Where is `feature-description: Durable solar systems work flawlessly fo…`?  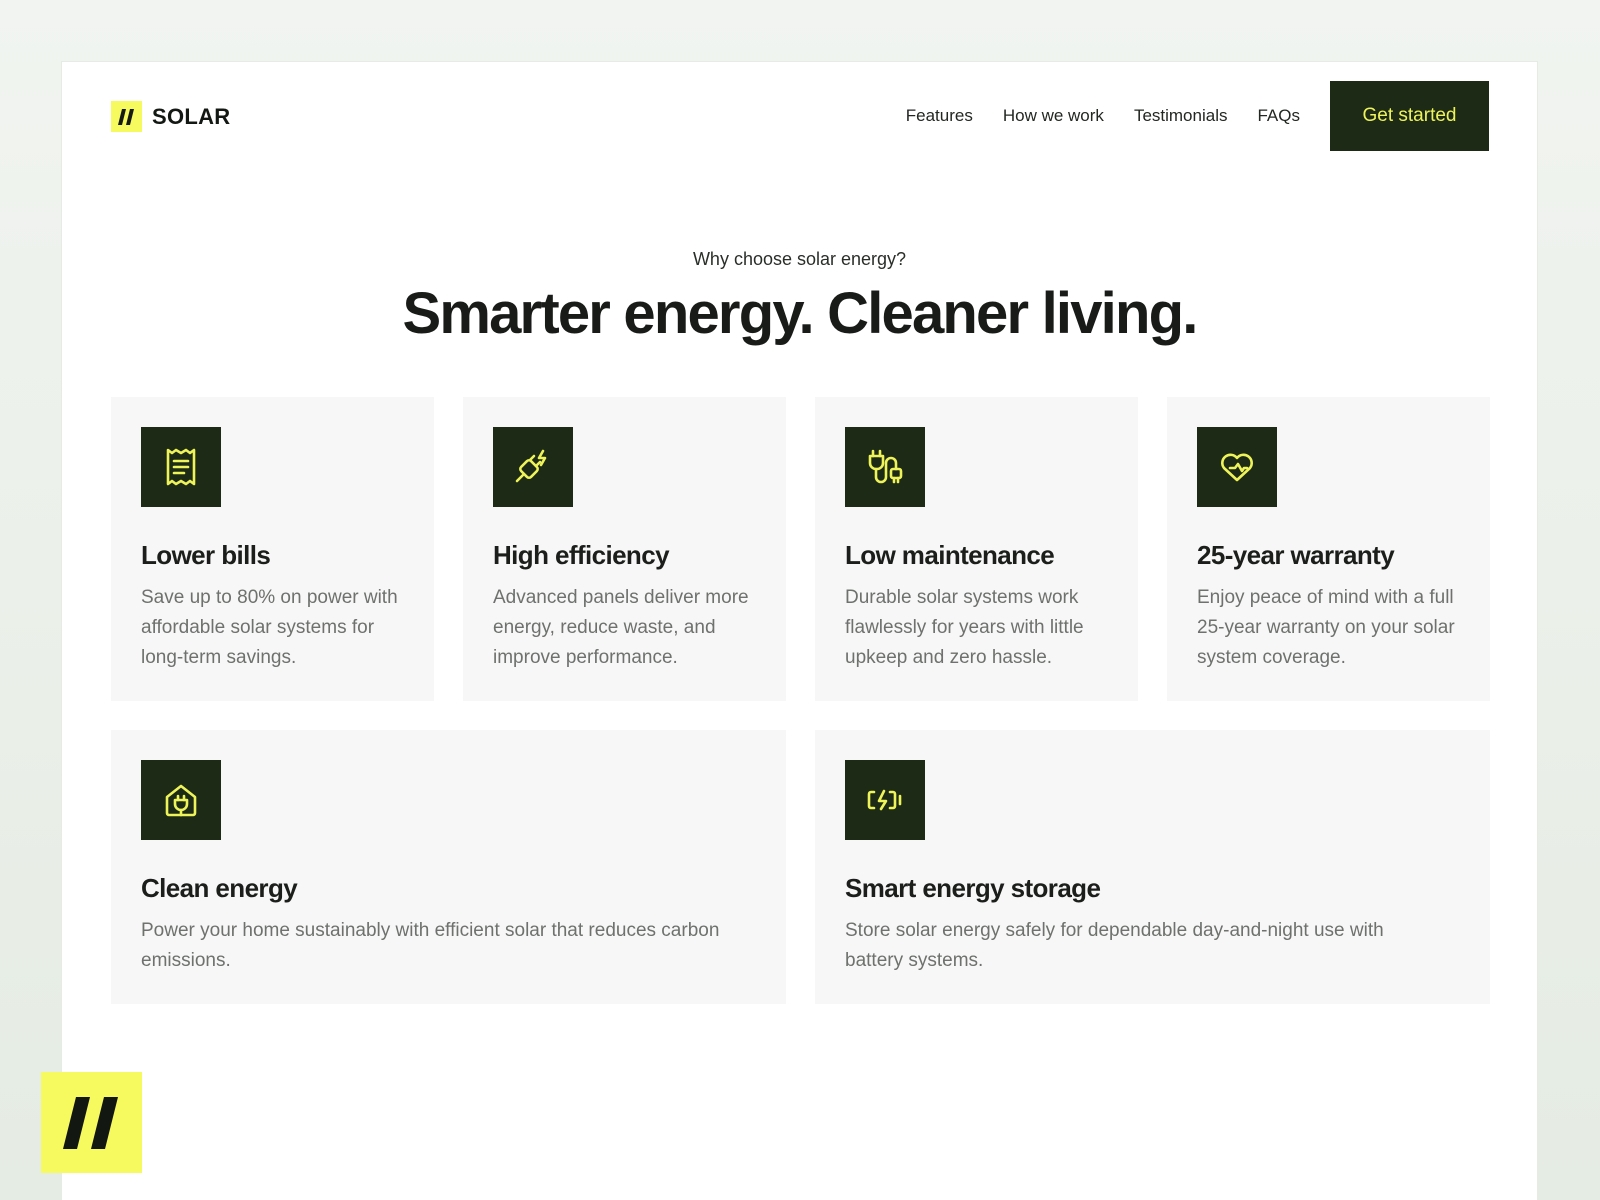 feature-description: Durable solar systems work flawlessly fo… is located at coordinates (964, 627).